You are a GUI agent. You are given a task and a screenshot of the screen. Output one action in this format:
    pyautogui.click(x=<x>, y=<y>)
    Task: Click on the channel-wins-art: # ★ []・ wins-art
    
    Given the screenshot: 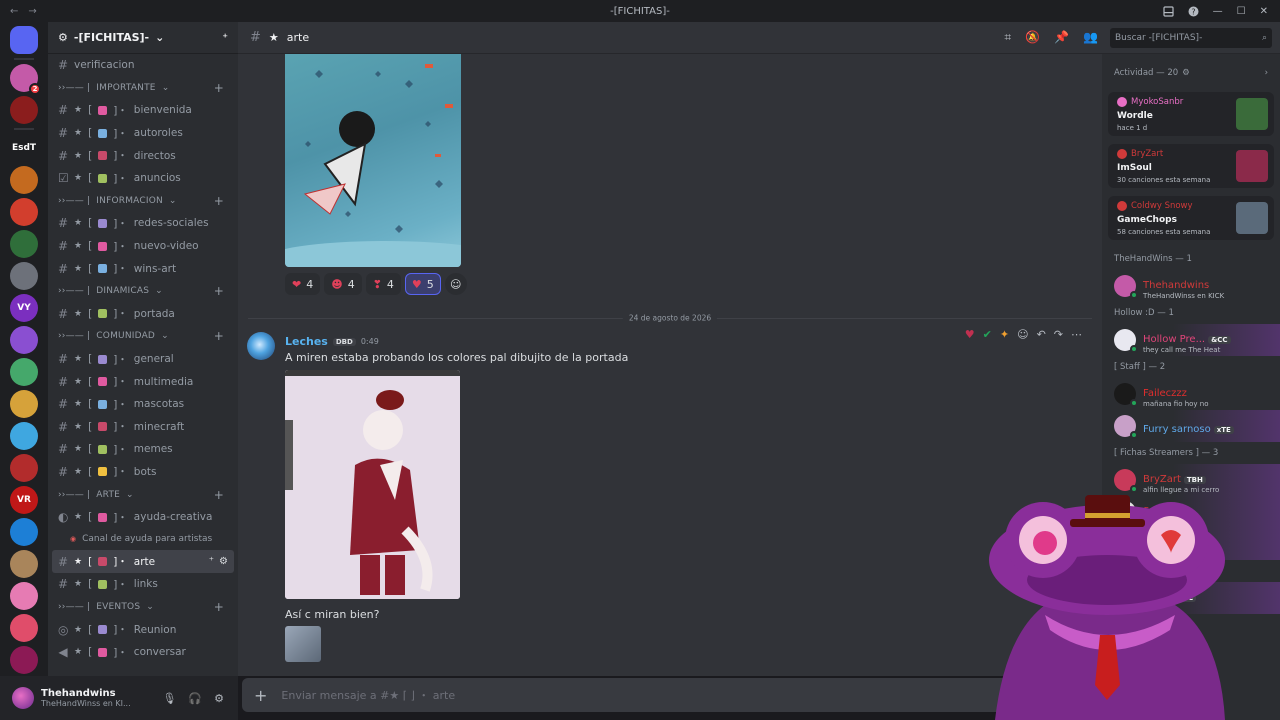 What is the action you would take?
    pyautogui.click(x=143, y=268)
    